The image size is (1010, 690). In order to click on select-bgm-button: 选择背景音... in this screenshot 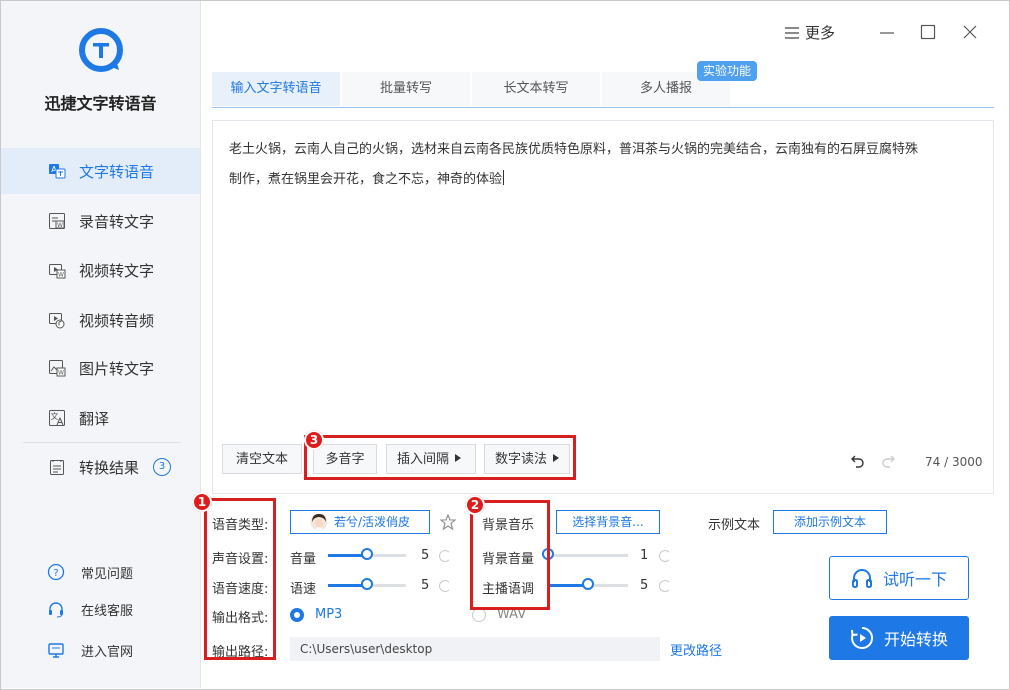, I will do `click(608, 522)`.